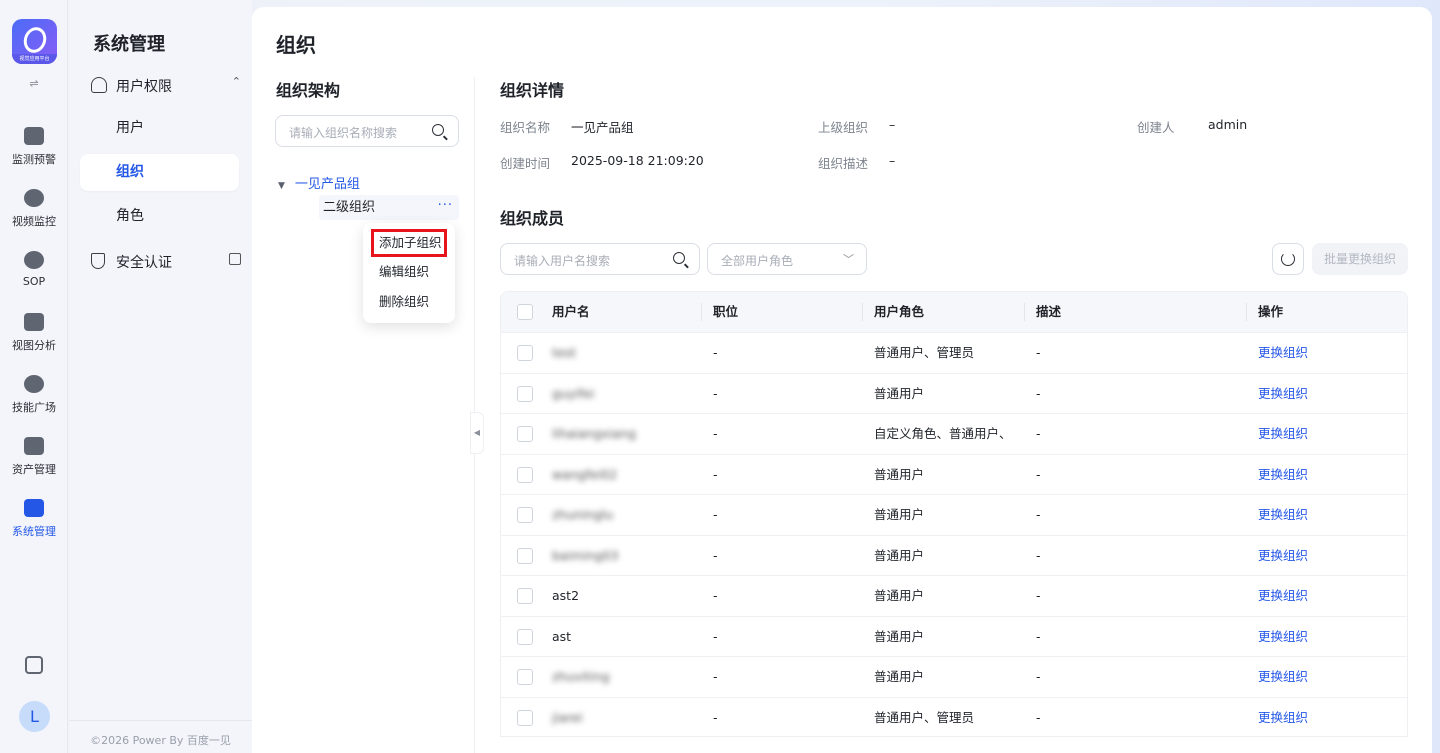 Image resolution: width=1440 pixels, height=753 pixels. What do you see at coordinates (389, 207) in the screenshot?
I see `tree-node-child: 二级组织 ···` at bounding box center [389, 207].